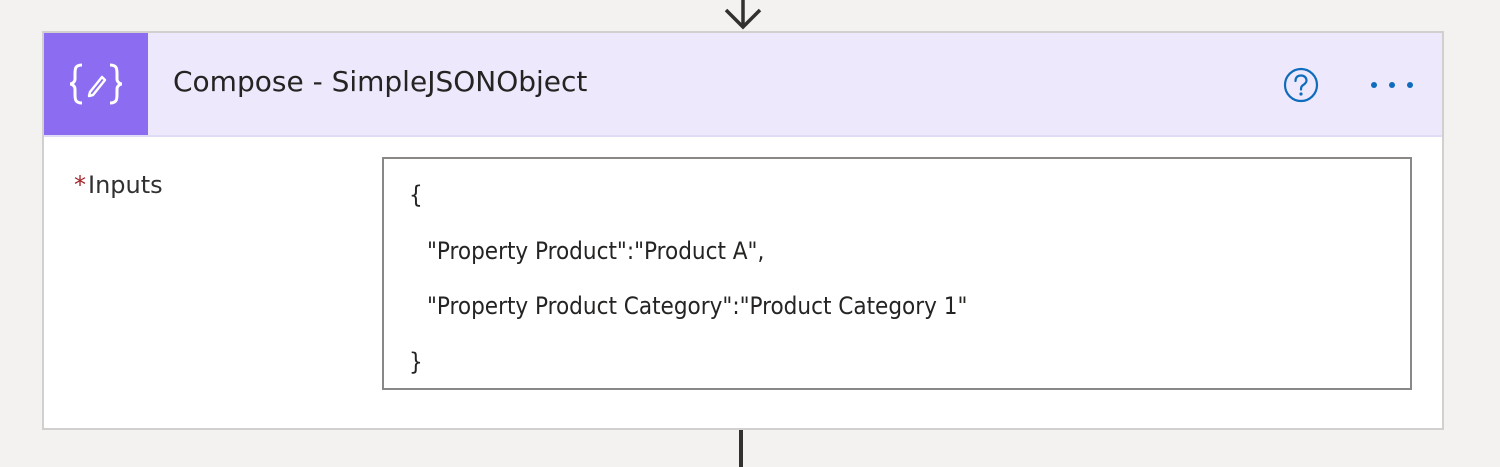  I want to click on more-options-button, so click(1392, 85).